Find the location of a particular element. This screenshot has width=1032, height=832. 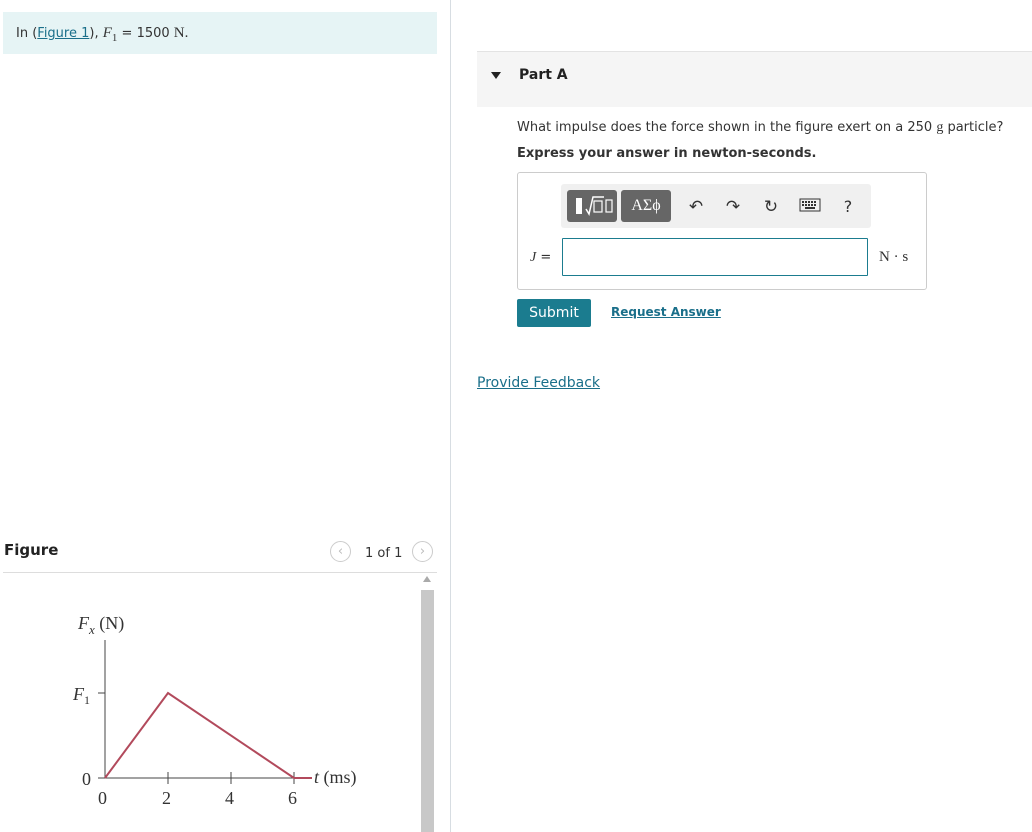

figure-pager: 1 of 1 is located at coordinates (384, 553).